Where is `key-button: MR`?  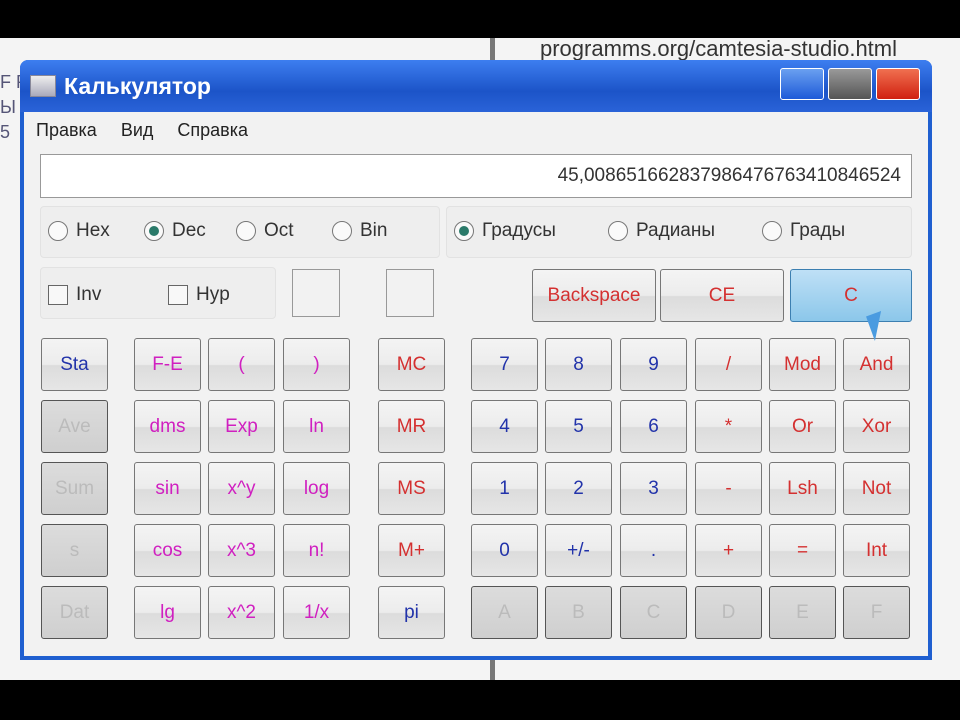
key-button: MR is located at coordinates (411, 426).